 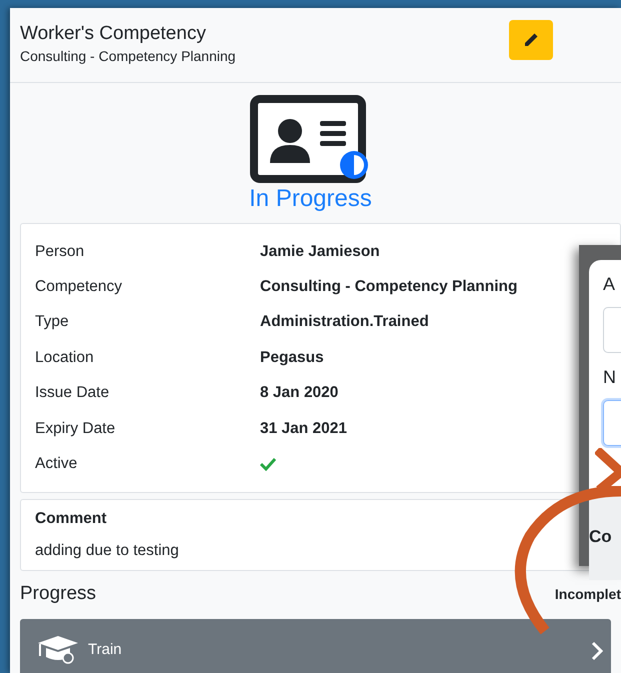 What do you see at coordinates (597, 650) in the screenshot?
I see `chevron-right-icon` at bounding box center [597, 650].